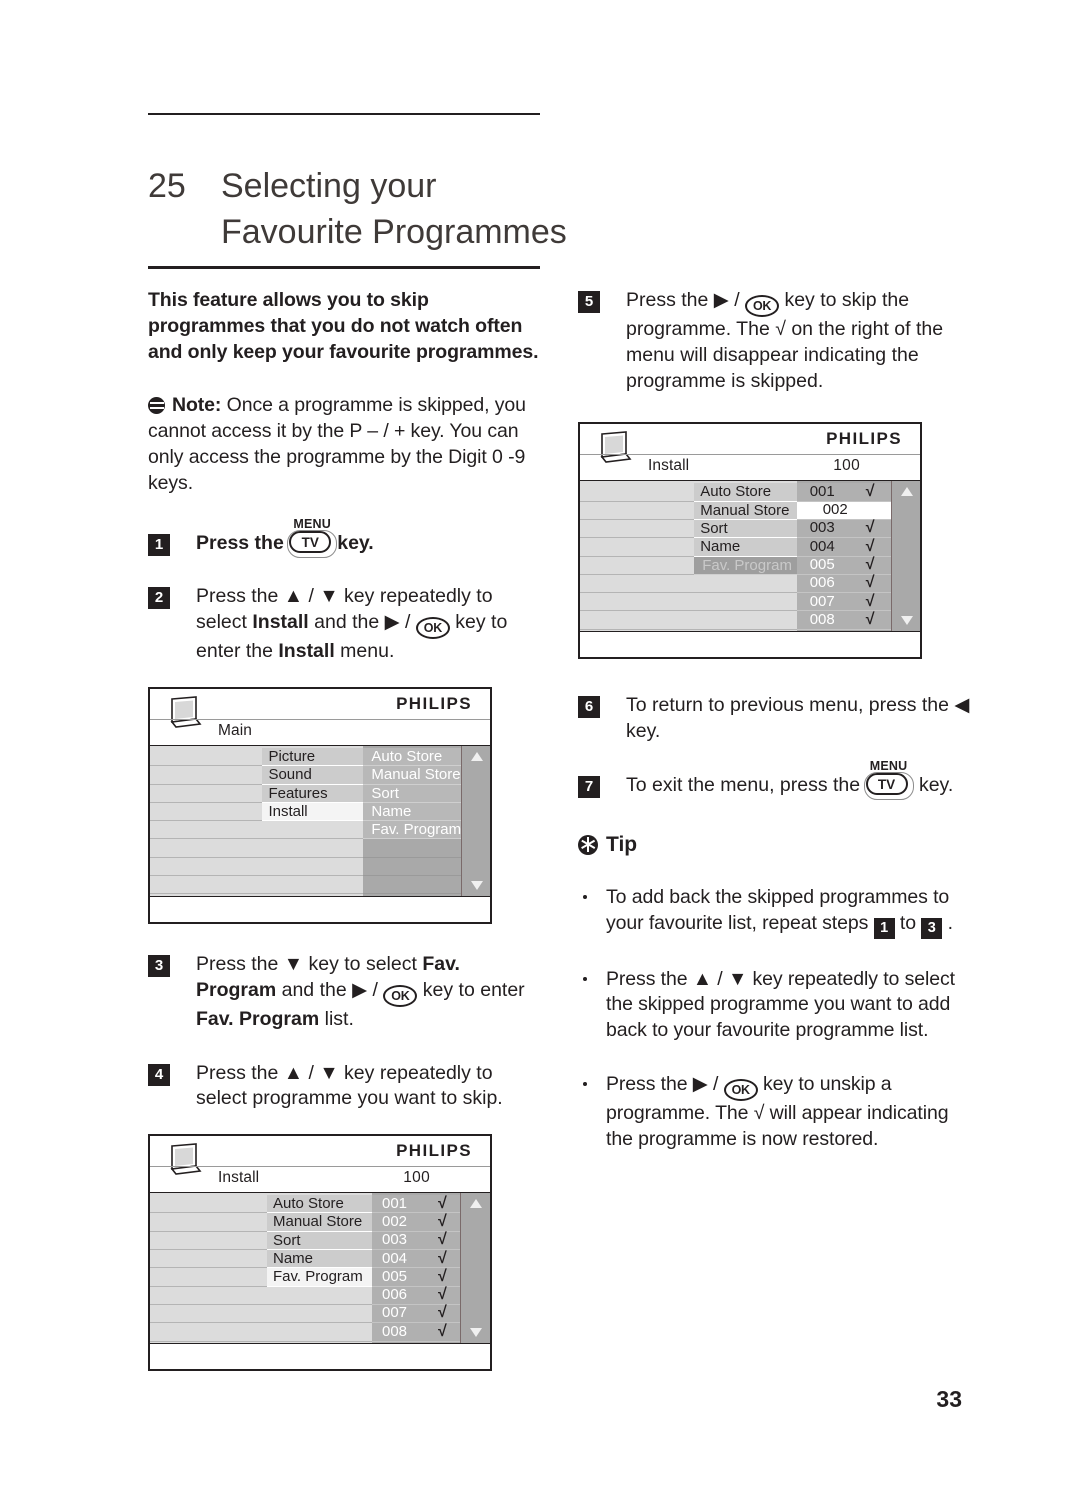 This screenshot has height=1492, width=1080. What do you see at coordinates (585, 1083) in the screenshot?
I see `bullet-dot-icon` at bounding box center [585, 1083].